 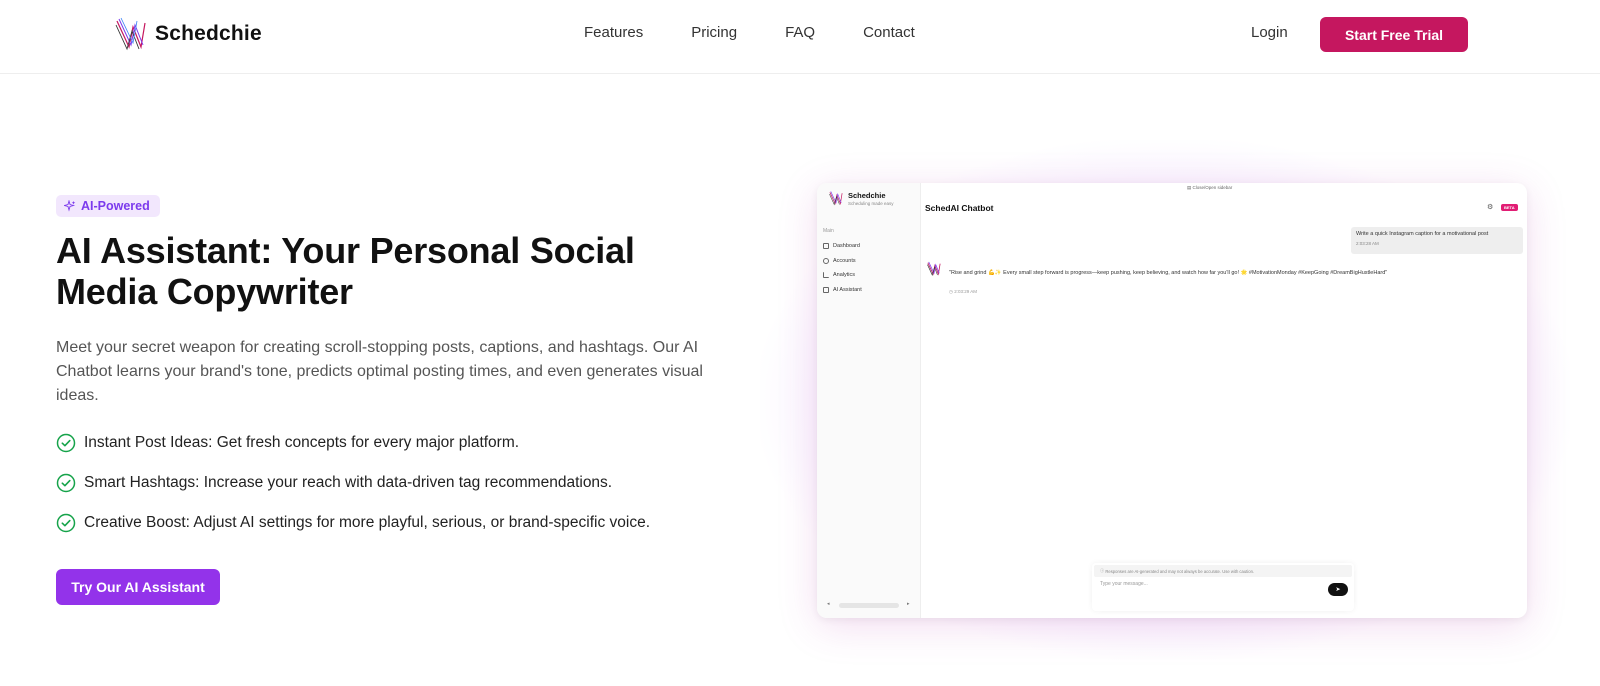 What do you see at coordinates (869, 605) in the screenshot?
I see `preview-scrollbar` at bounding box center [869, 605].